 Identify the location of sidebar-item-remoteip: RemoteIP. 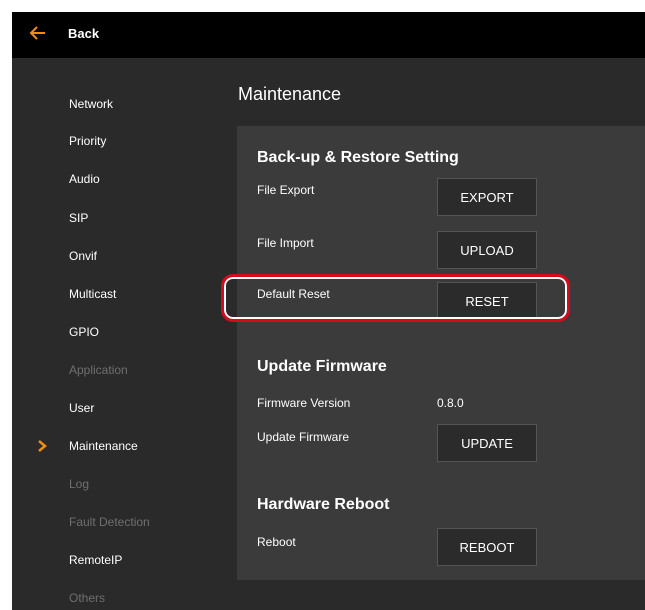
(118, 560).